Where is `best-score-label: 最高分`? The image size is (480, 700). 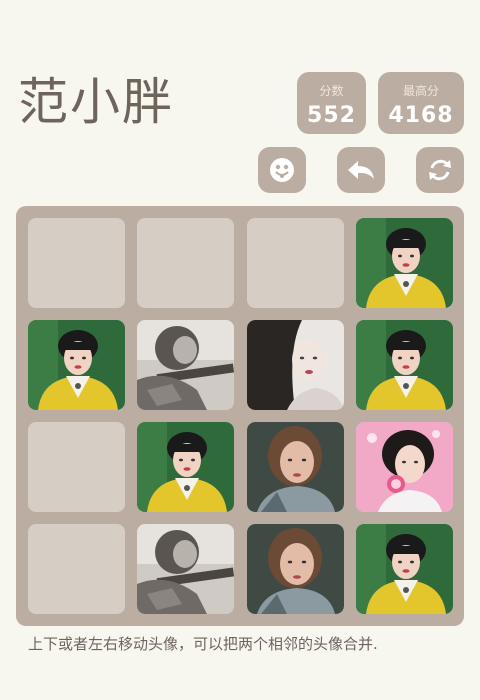 best-score-label: 最高分 is located at coordinates (420, 91).